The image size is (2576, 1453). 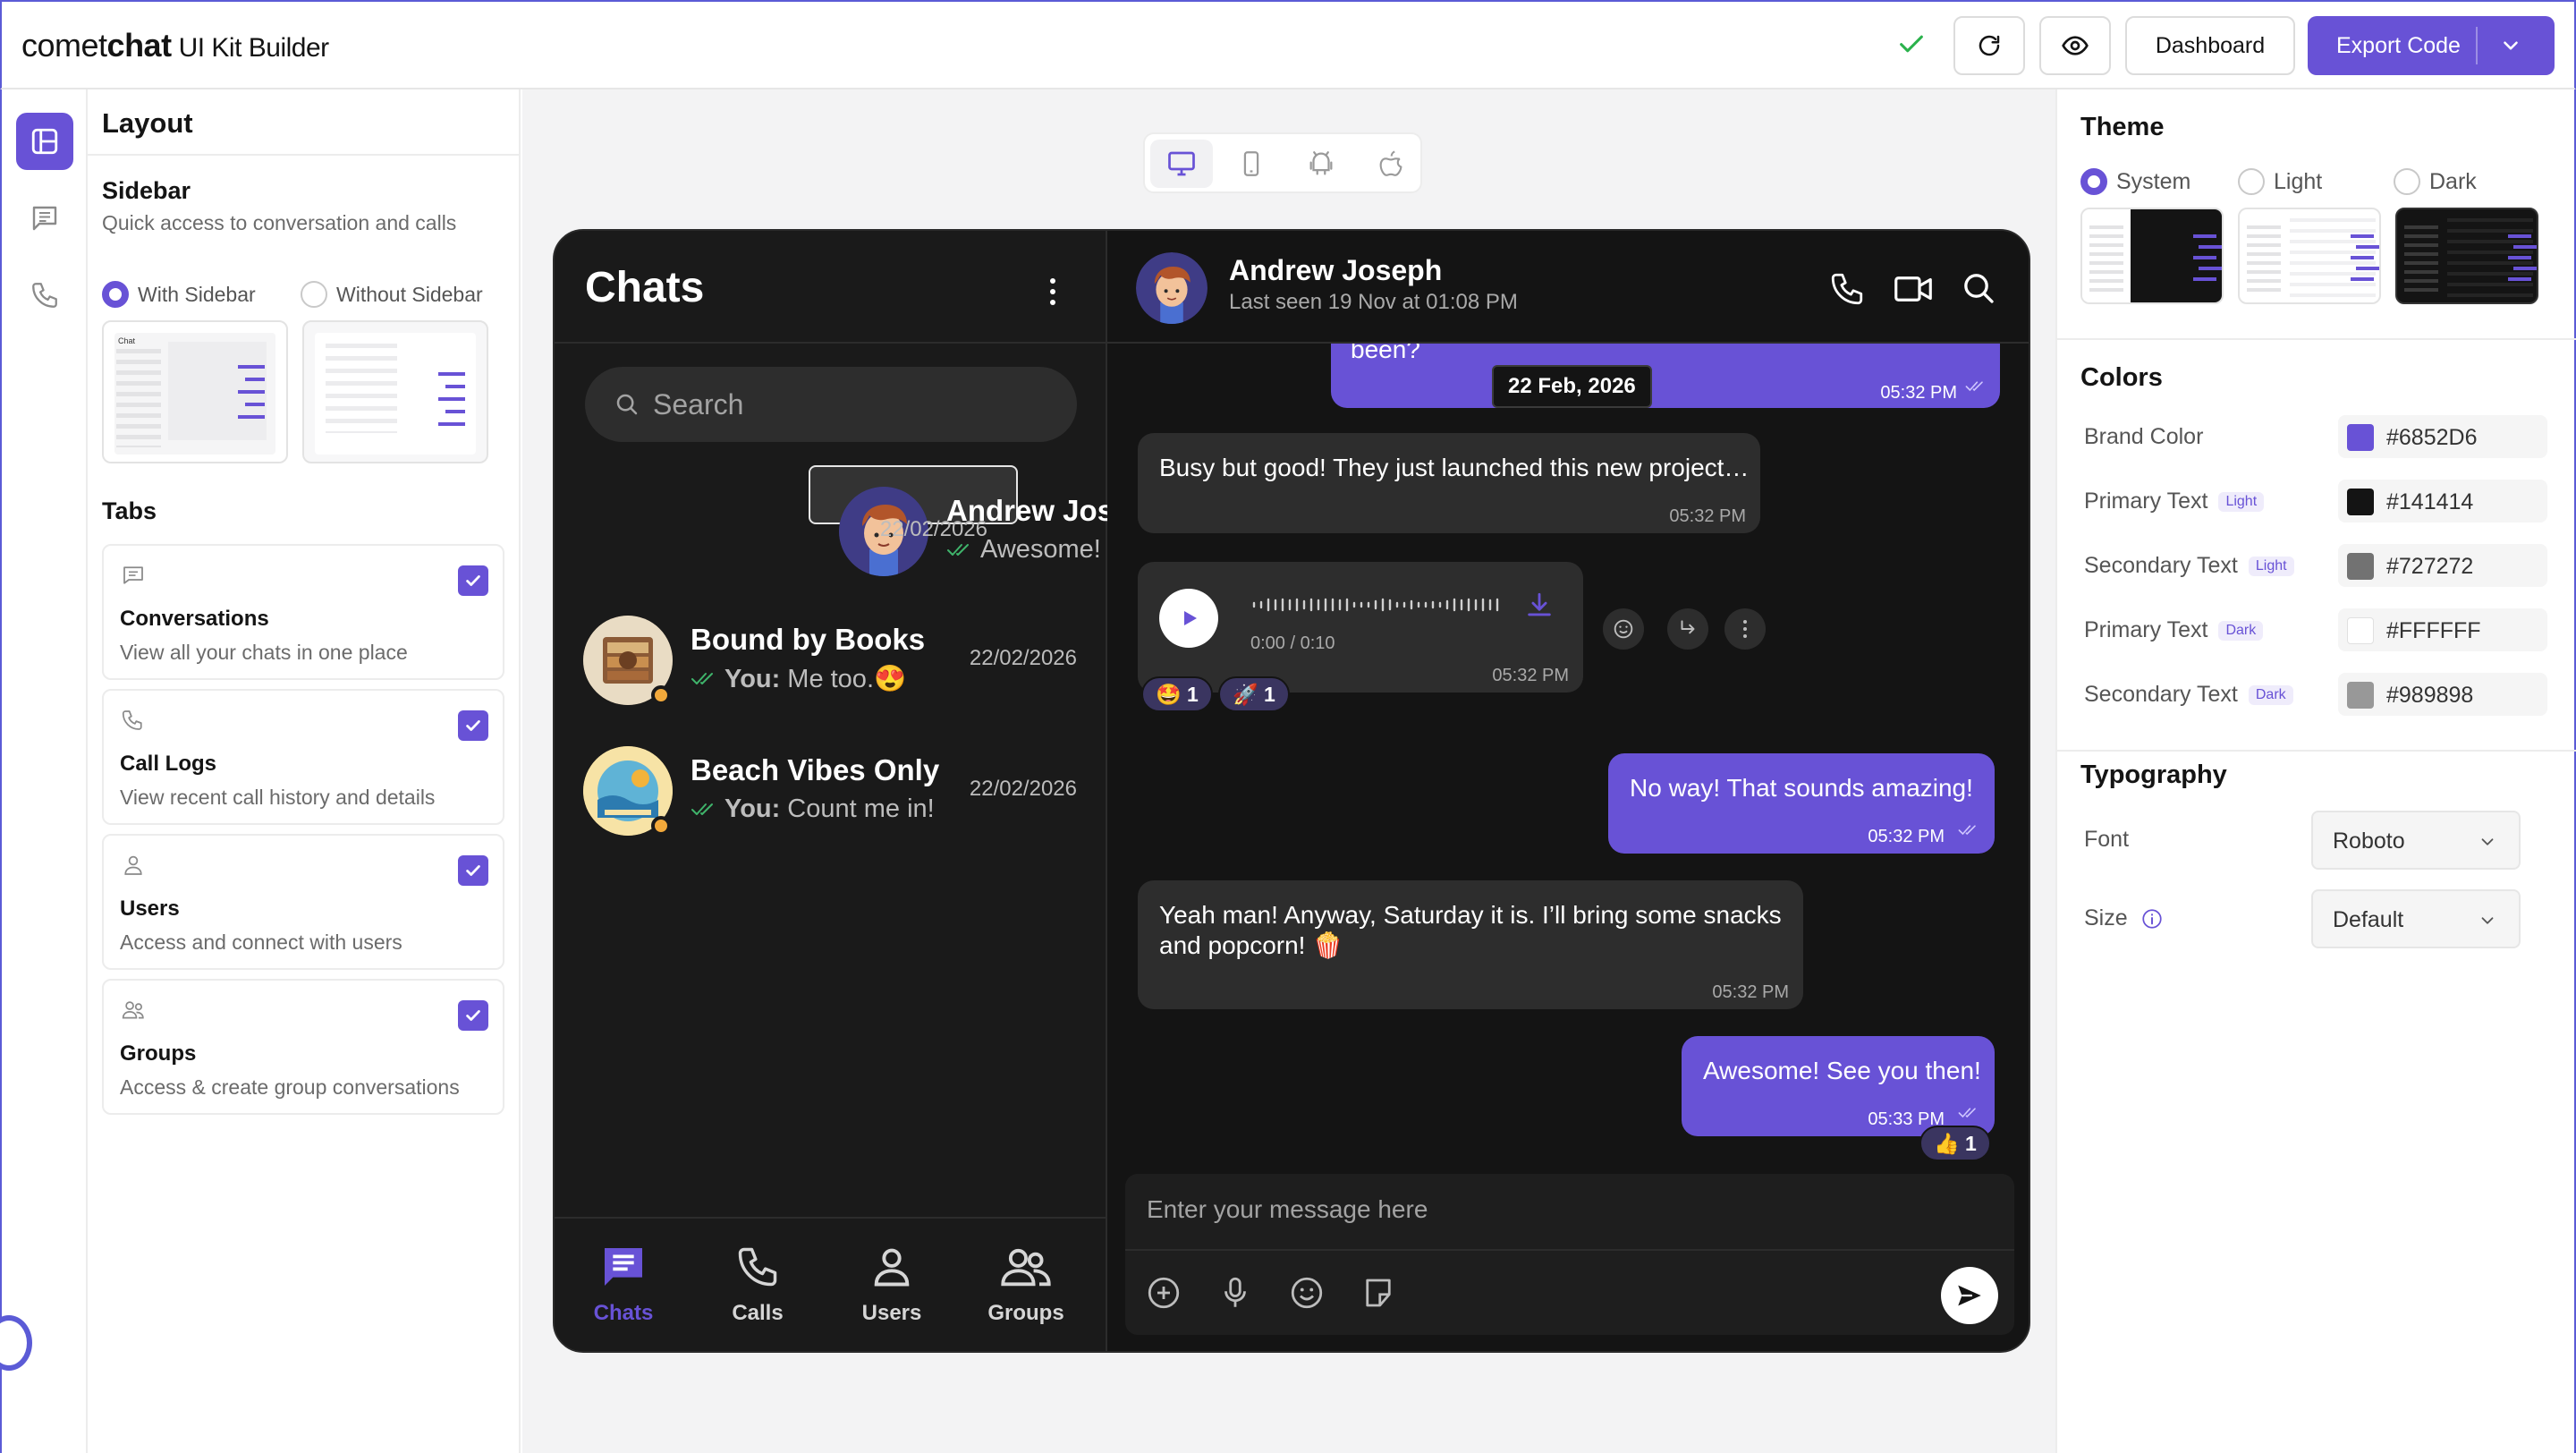 What do you see at coordinates (1539, 606) in the screenshot?
I see `download-icon` at bounding box center [1539, 606].